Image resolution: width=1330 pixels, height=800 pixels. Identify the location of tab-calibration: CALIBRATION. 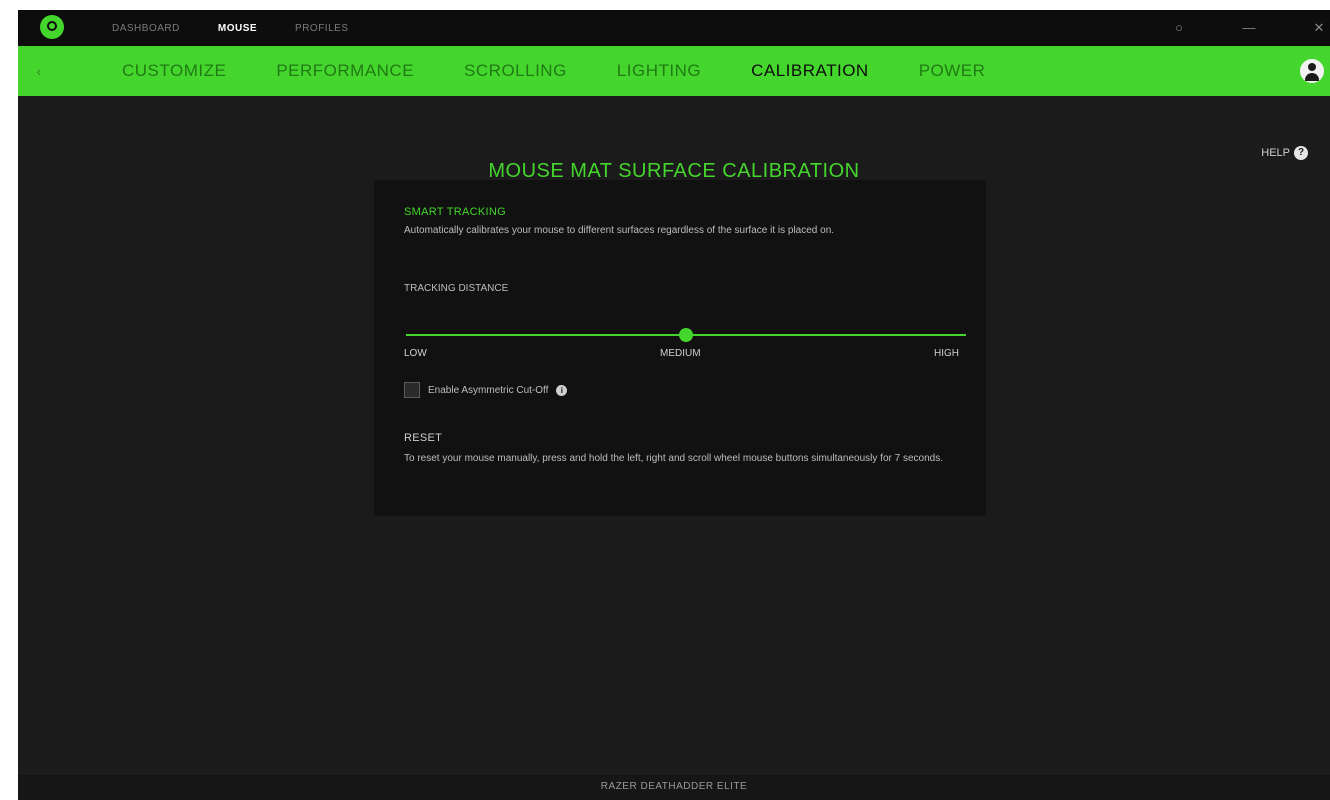
(810, 71).